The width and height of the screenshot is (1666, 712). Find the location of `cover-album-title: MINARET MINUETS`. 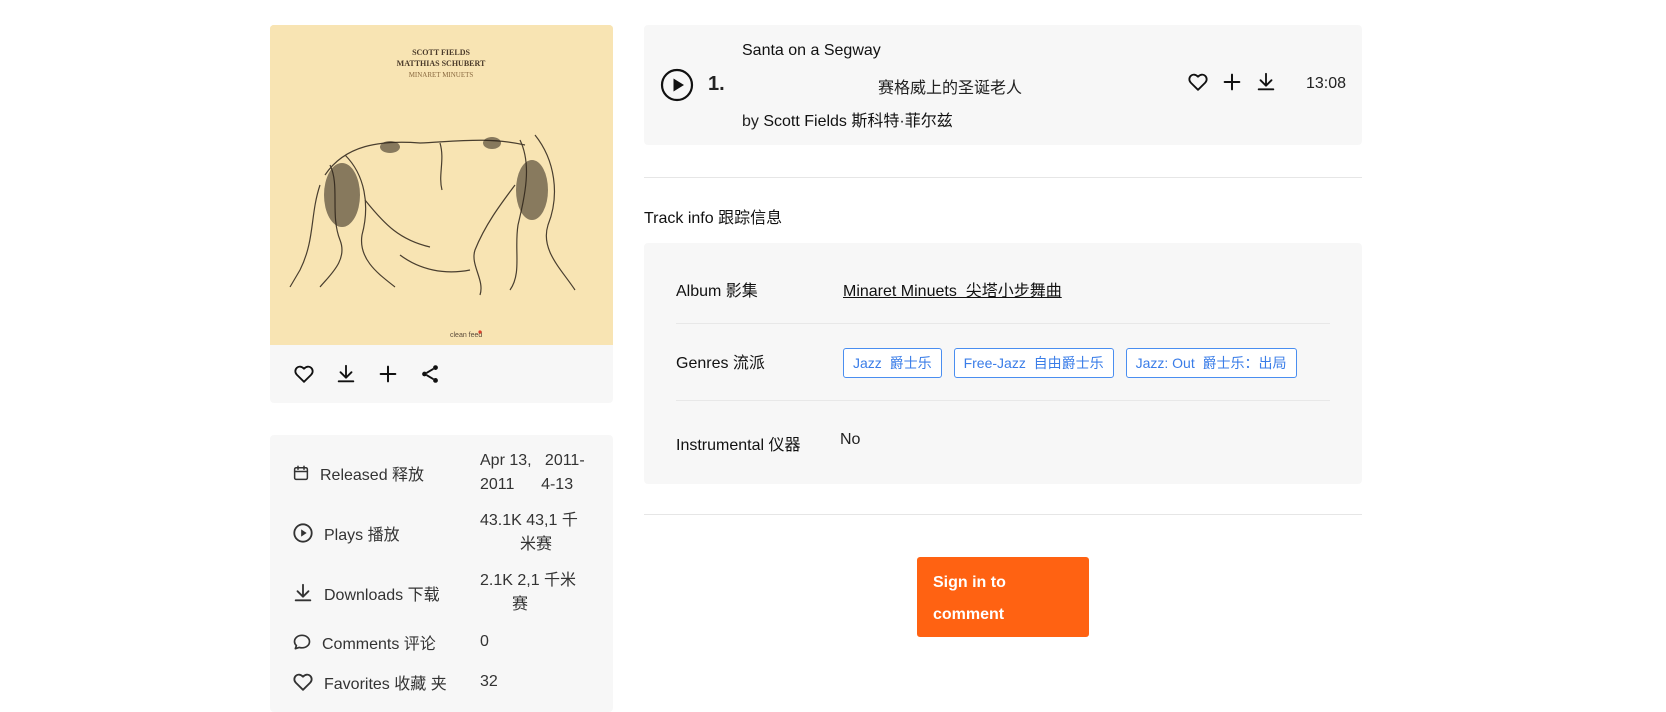

cover-album-title: MINARET MINUETS is located at coordinates (441, 75).